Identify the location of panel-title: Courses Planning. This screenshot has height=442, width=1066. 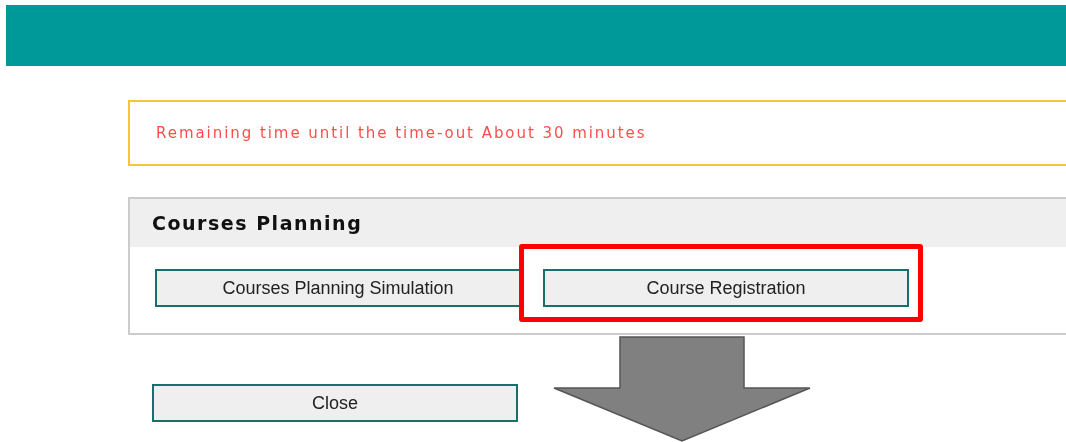
(257, 223).